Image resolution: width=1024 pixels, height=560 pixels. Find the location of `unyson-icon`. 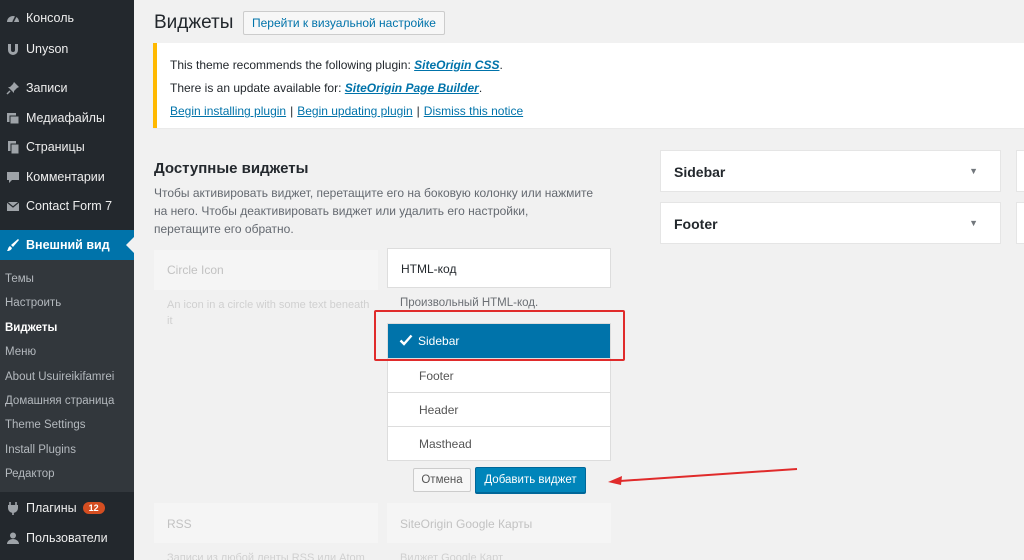

unyson-icon is located at coordinates (13, 49).